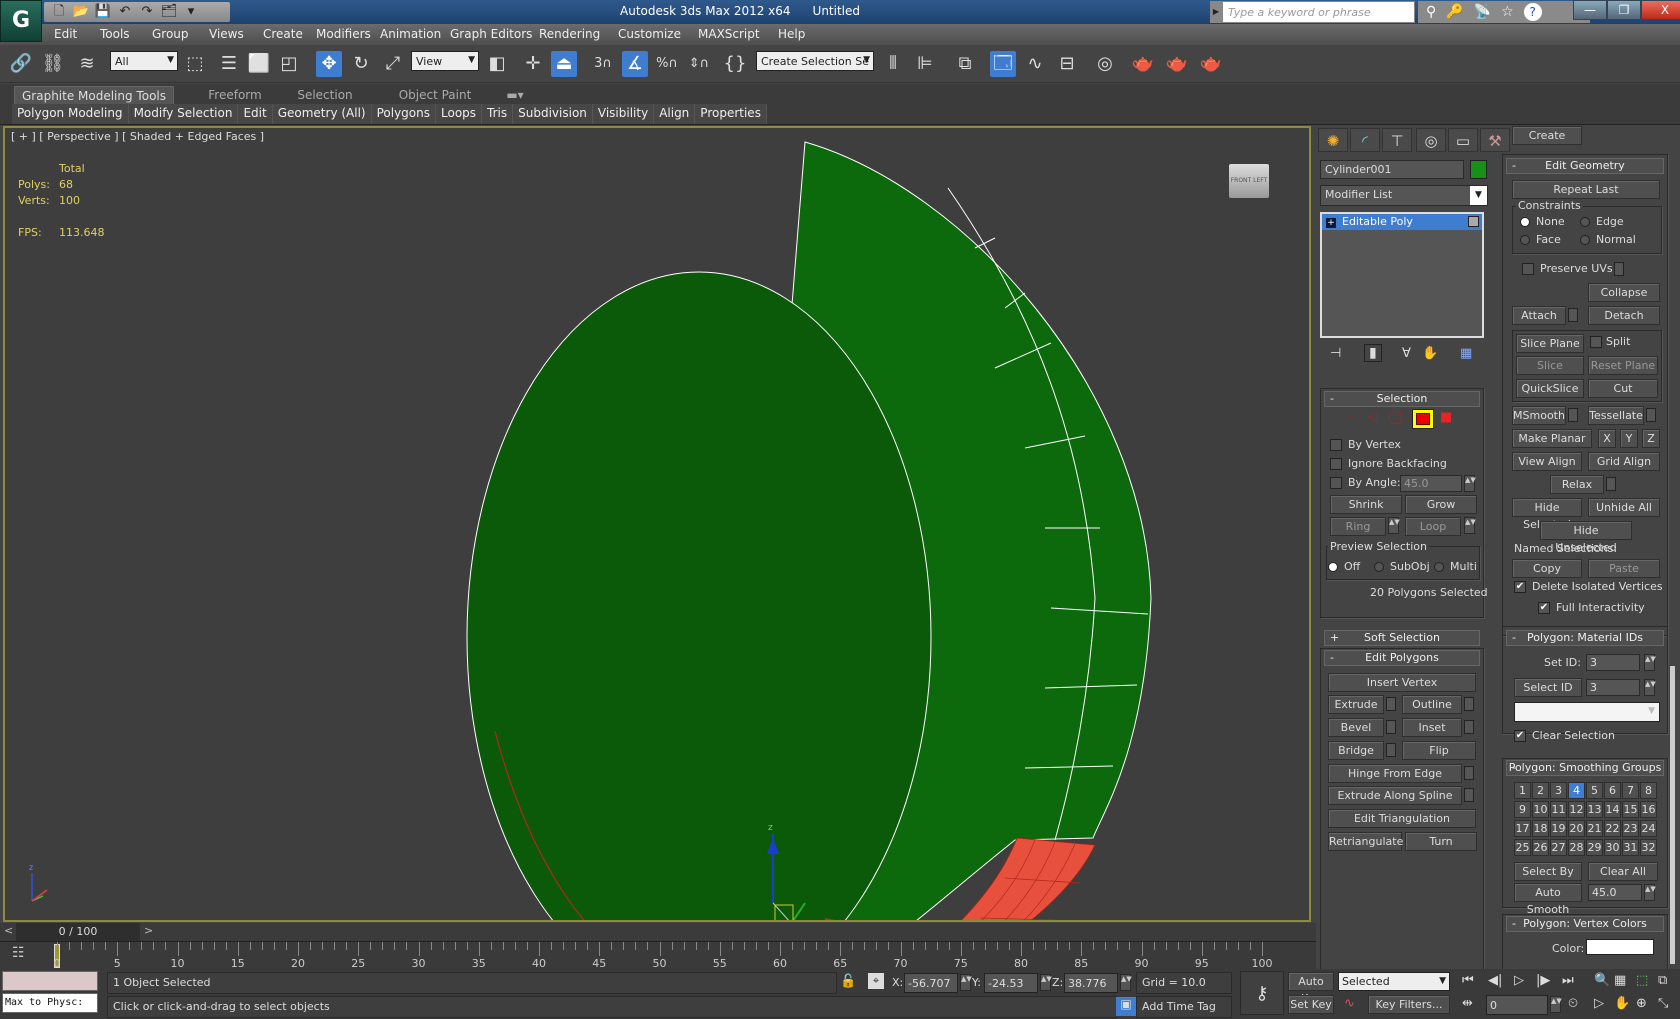 This screenshot has height=1019, width=1680. I want to click on time-slider-prev: <, so click(8, 930).